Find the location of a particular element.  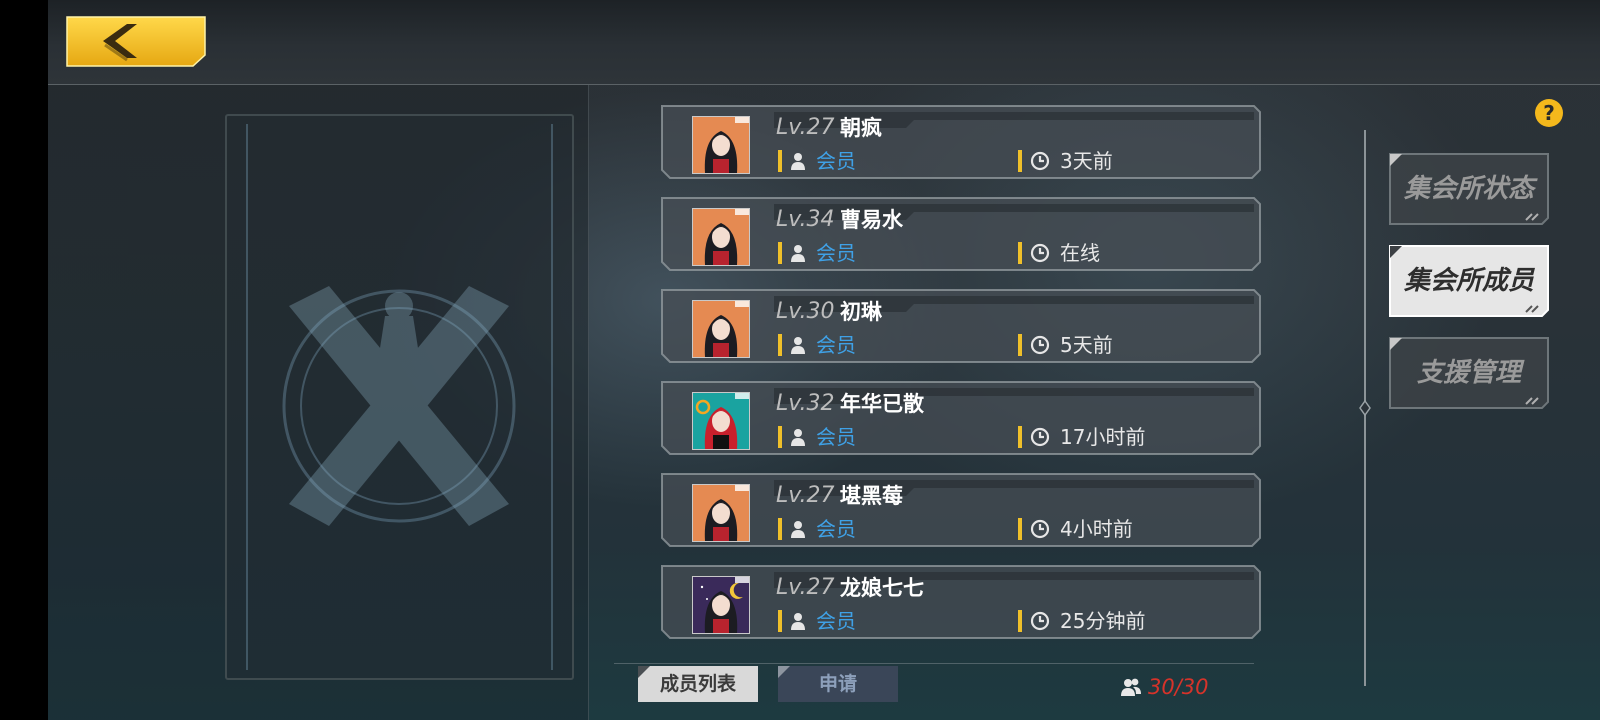

tab-applications-label: 申请 is located at coordinates (837, 684).